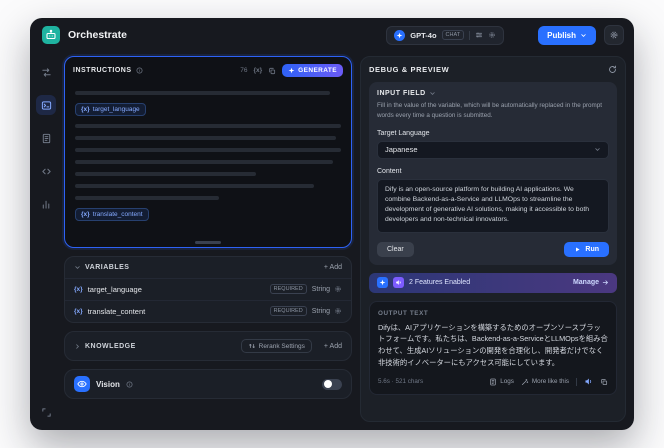 The width and height of the screenshot is (664, 448). I want to click on wand-icon, so click(525, 381).